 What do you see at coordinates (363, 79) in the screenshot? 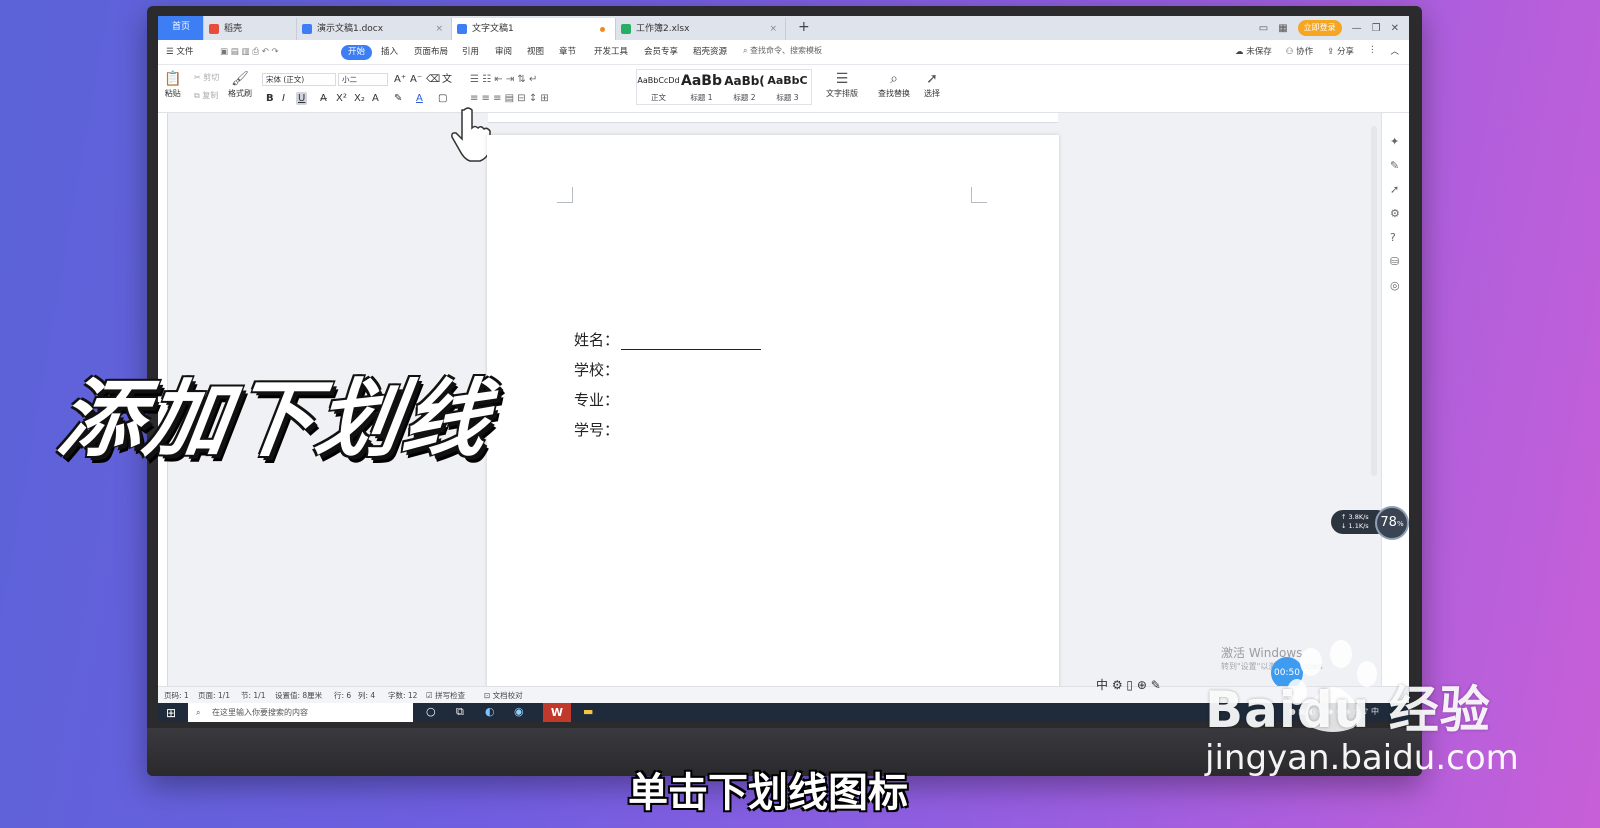
I see `font-size-select: 小二` at bounding box center [363, 79].